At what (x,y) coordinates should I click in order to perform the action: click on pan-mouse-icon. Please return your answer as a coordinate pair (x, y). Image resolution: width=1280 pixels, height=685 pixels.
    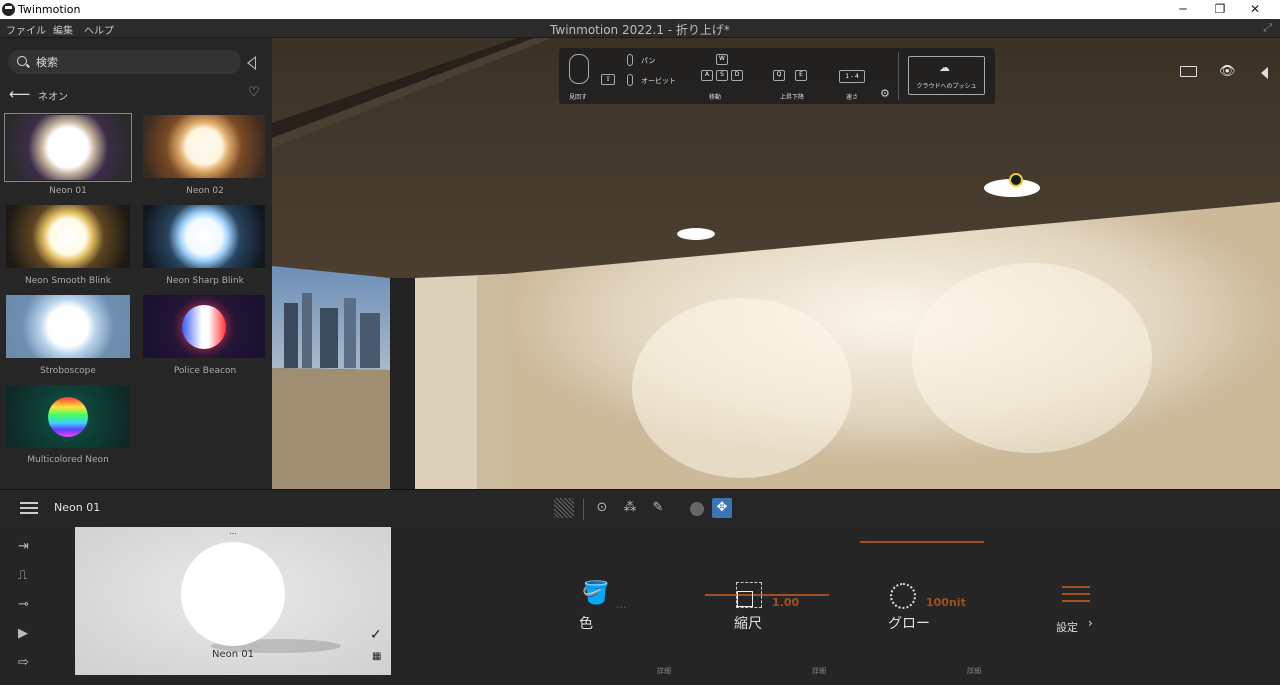
    Looking at the image, I should click on (630, 60).